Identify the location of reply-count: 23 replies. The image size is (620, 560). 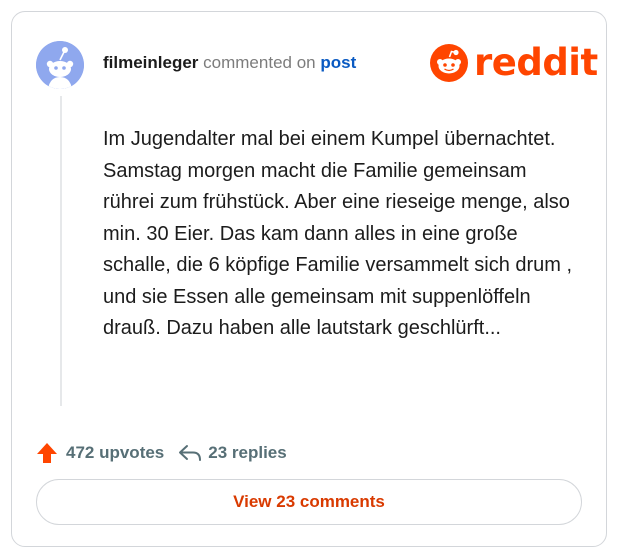
(247, 452).